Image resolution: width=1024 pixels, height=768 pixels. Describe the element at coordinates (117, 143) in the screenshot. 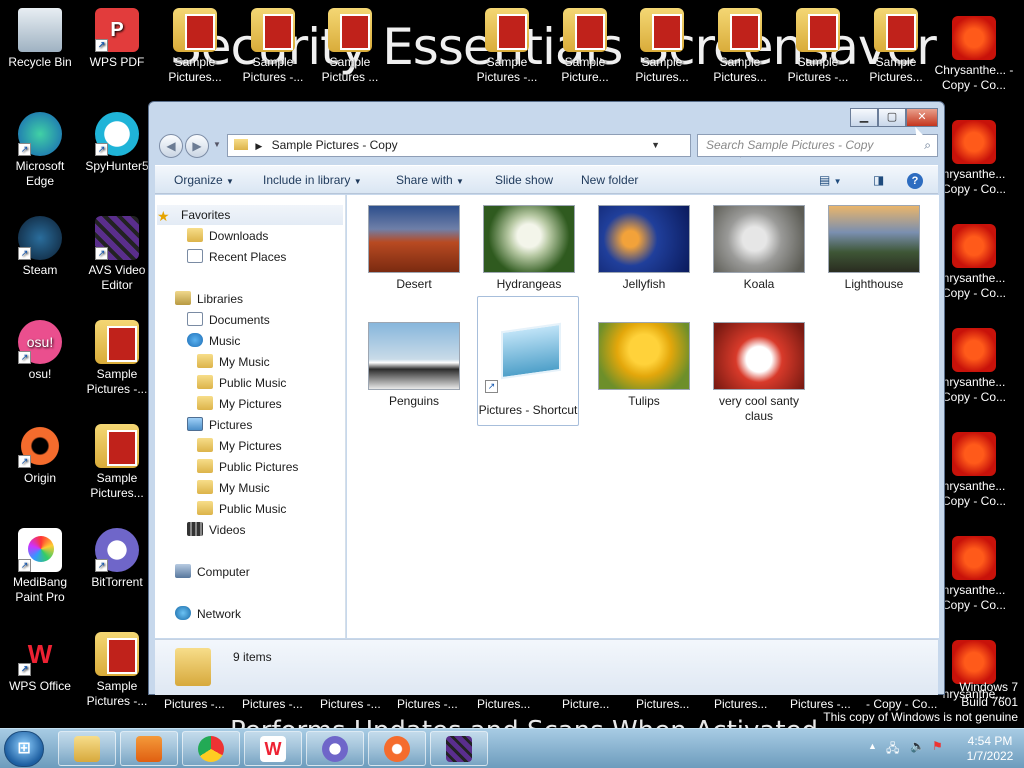

I see `desktop-icon-spyhunter: ↗ SpyHunter5` at that location.